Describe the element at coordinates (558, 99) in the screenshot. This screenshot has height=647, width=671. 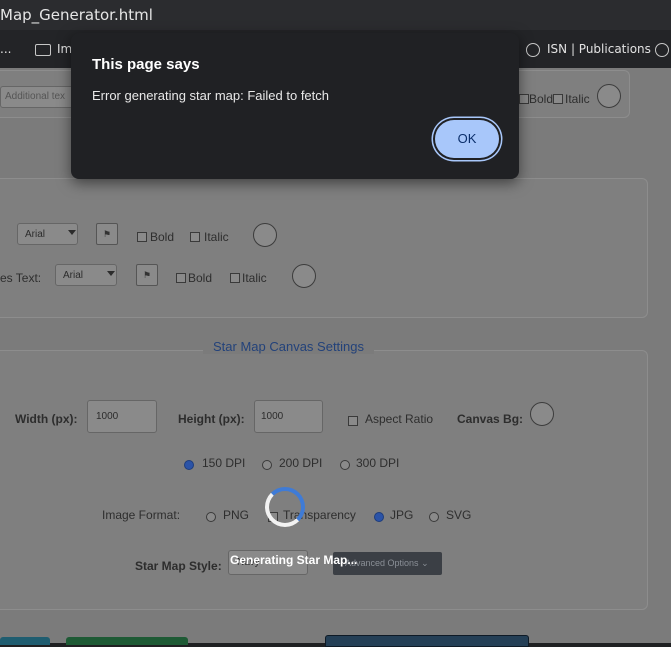
I see `italic-checkbox` at that location.